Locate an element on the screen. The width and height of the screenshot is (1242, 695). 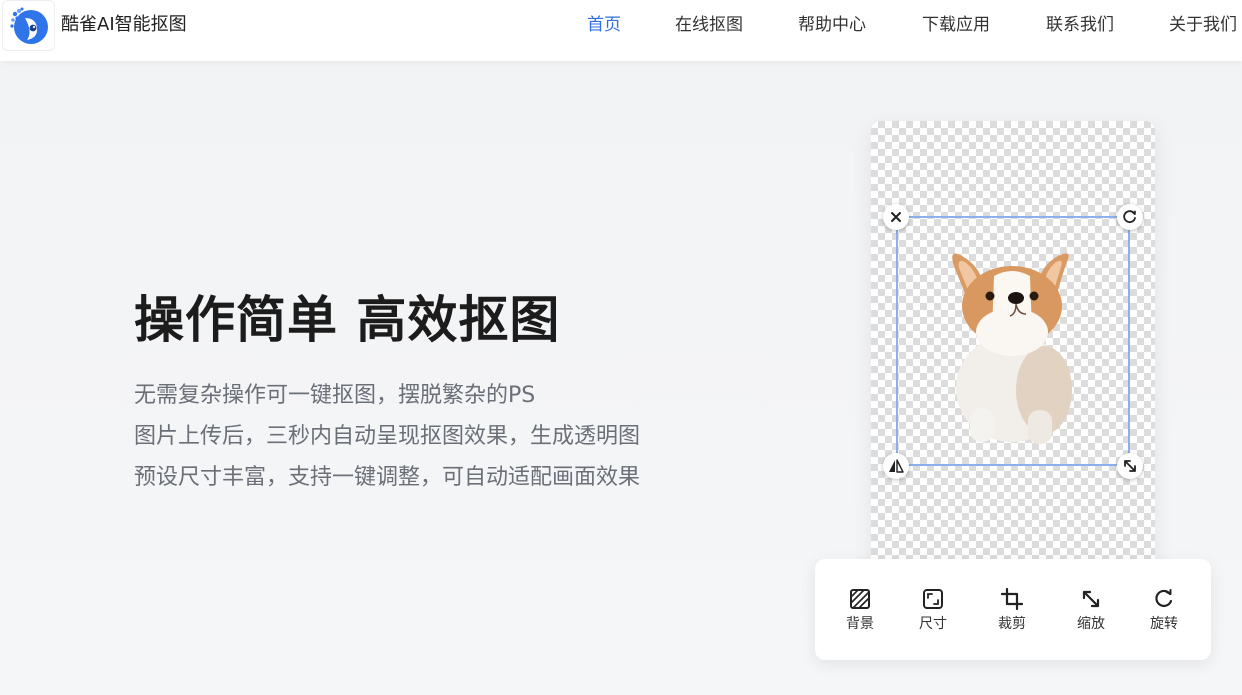
zoom-icon is located at coordinates (1091, 599).